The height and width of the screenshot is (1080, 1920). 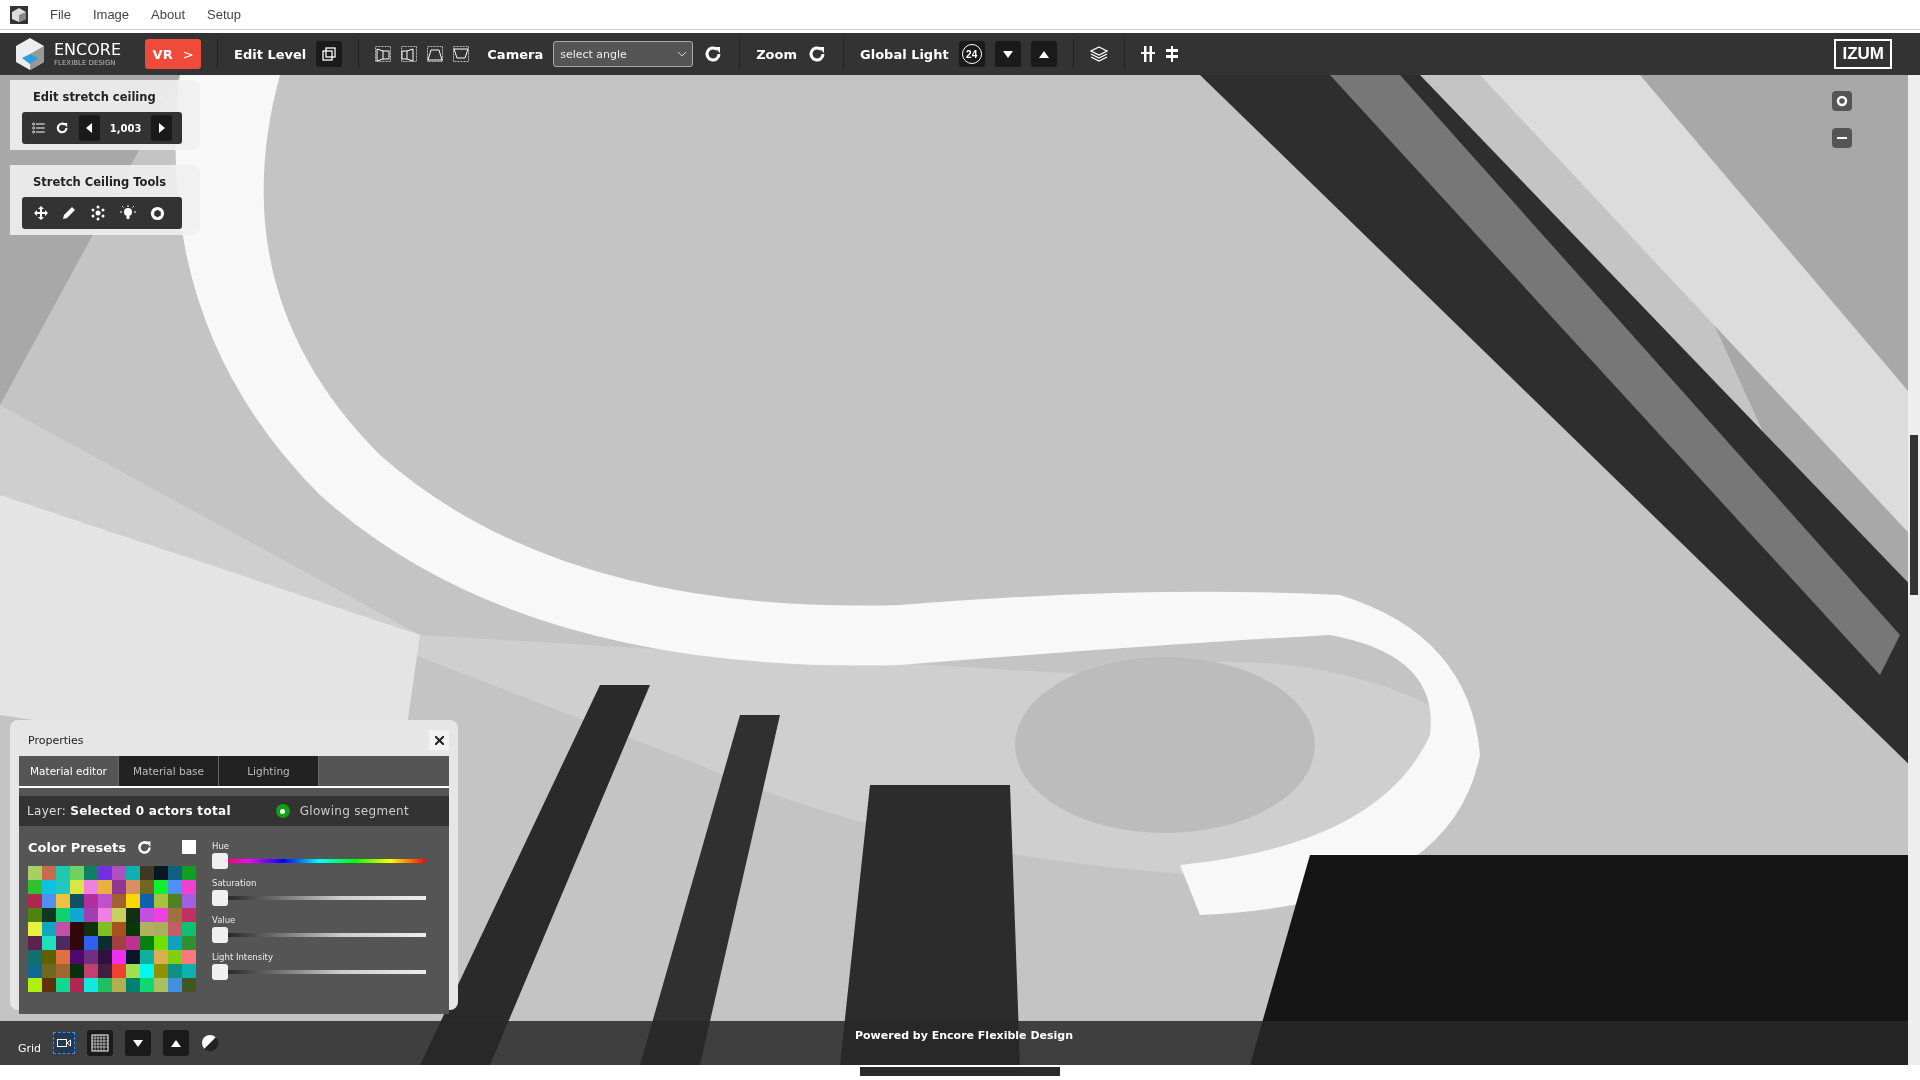 I want to click on previous-button, so click(x=89, y=128).